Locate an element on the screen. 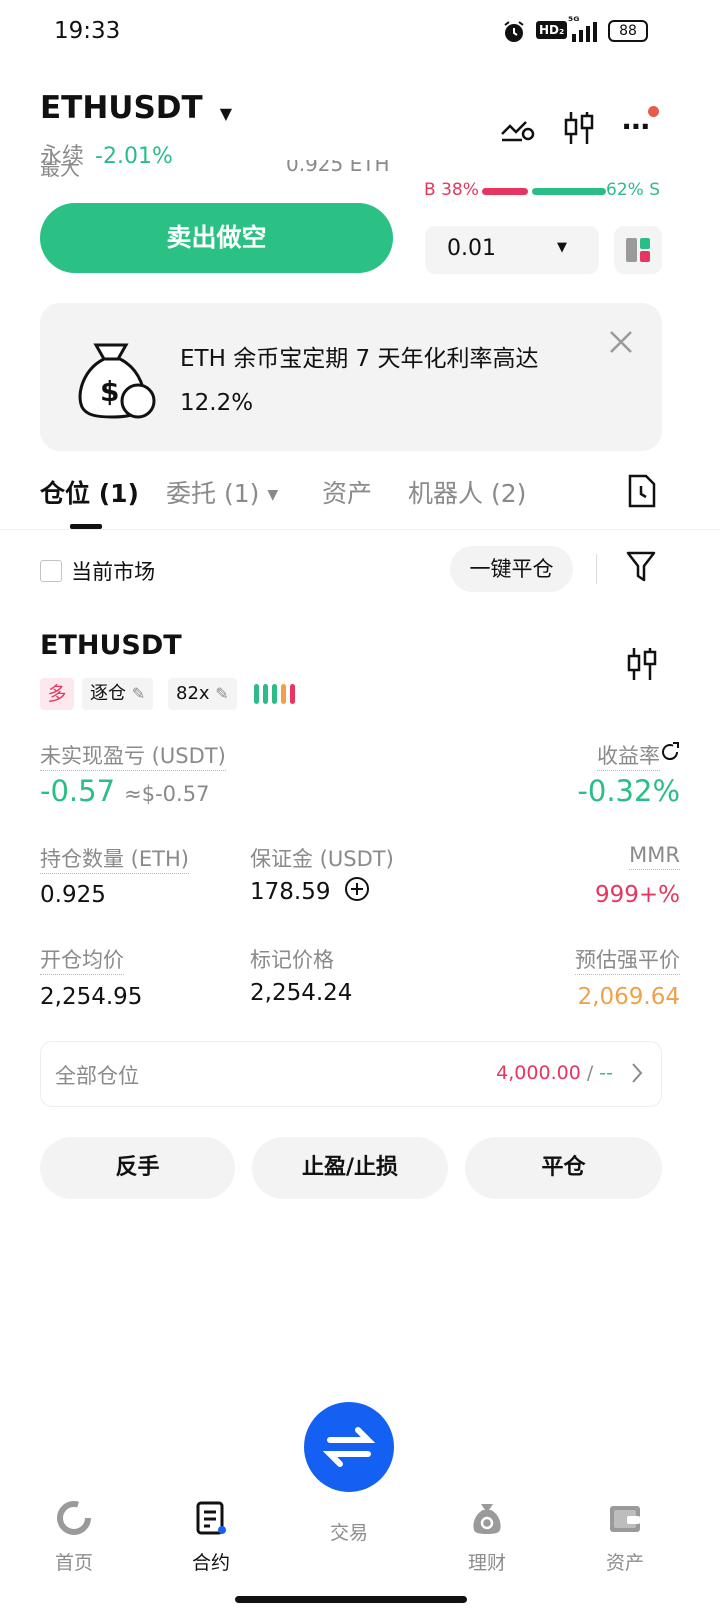 Image resolution: width=720 pixels, height=1612 pixels. status-bar: 19:33 HD₂ ⁵ᴳ 88 is located at coordinates (360, 32).